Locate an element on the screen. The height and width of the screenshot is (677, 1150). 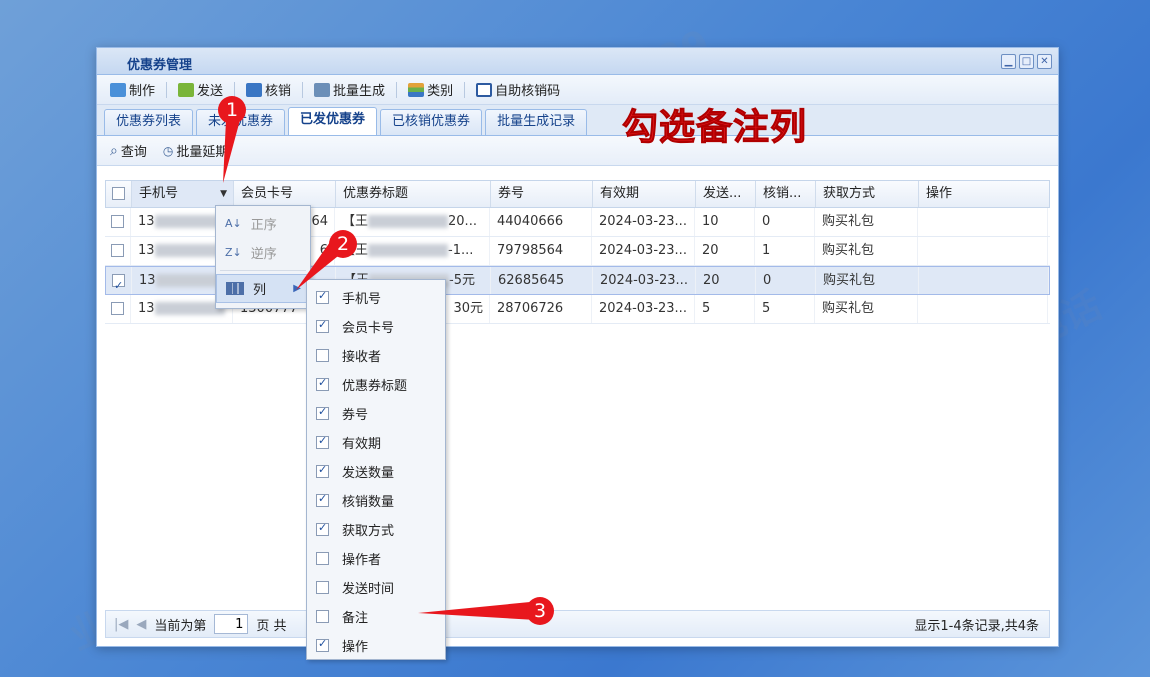
header-card: 会员卡号 is located at coordinates (285, 194).